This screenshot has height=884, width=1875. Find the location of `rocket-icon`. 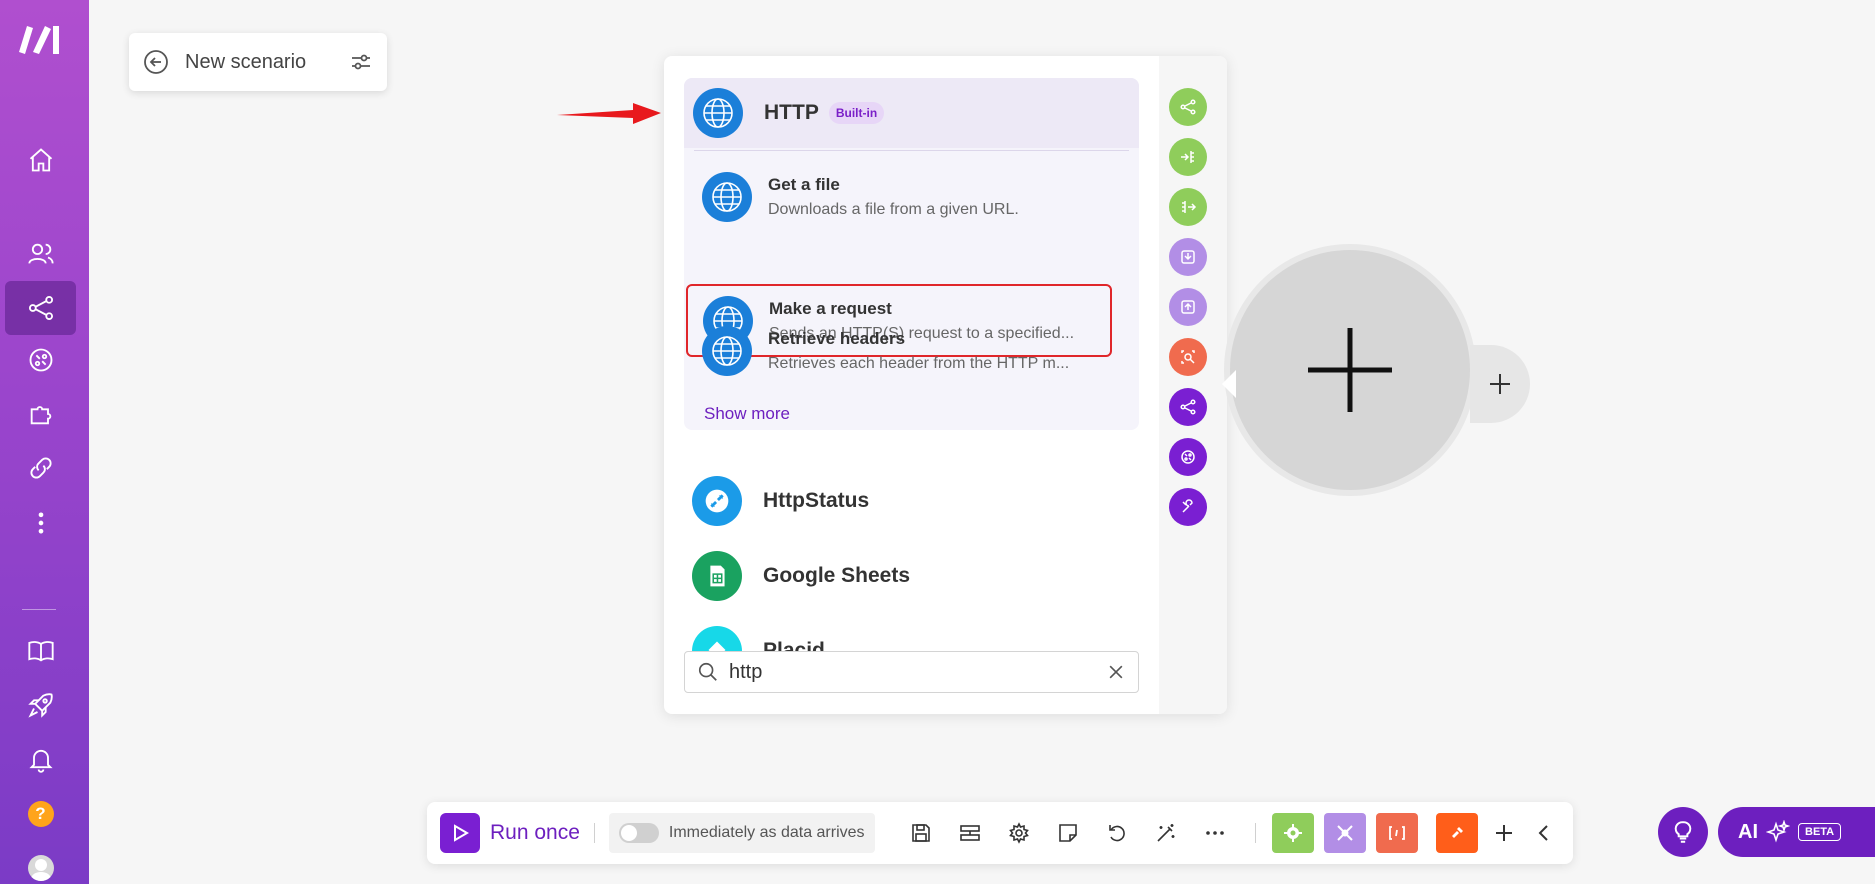

rocket-icon is located at coordinates (40, 705).